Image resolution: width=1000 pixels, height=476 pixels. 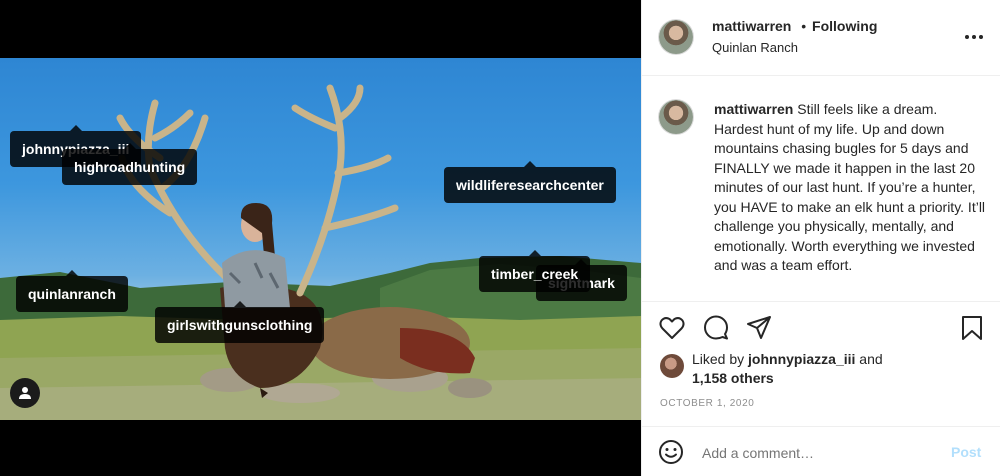 I want to click on send-icon, so click(x=759, y=327).